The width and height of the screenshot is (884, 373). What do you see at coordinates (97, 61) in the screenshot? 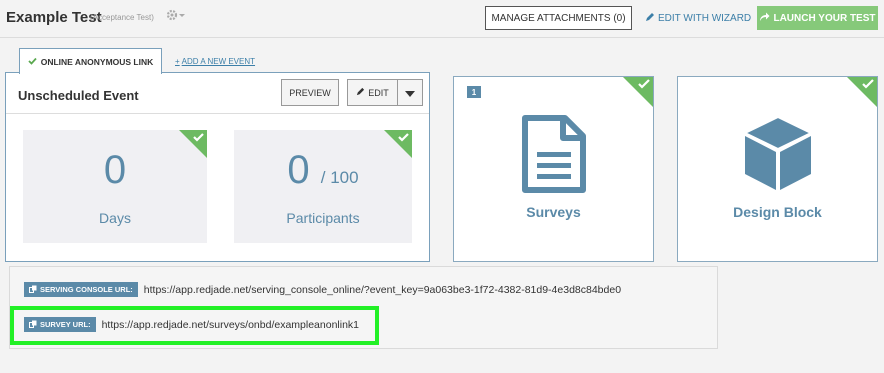
I see `tab-label: ONLINE ANONYMOUS LINK` at bounding box center [97, 61].